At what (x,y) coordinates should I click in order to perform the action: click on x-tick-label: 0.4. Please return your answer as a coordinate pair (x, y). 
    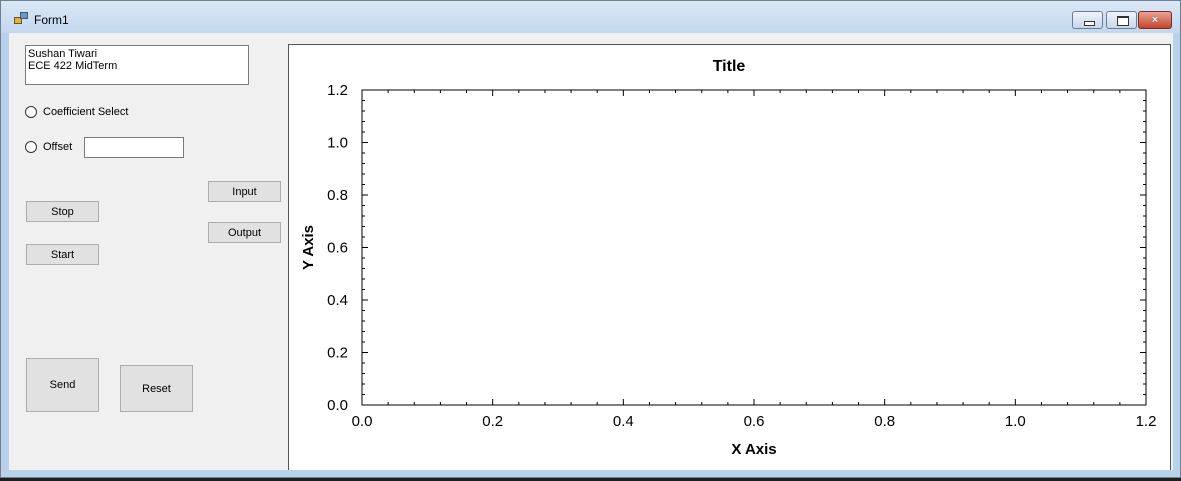
    Looking at the image, I should click on (623, 421).